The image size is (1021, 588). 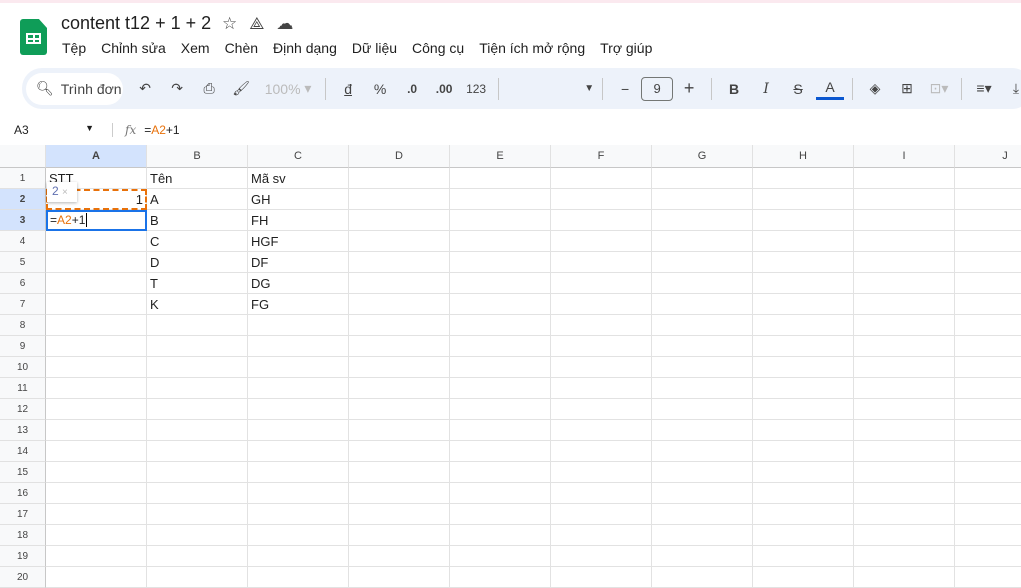 What do you see at coordinates (702, 493) in the screenshot?
I see `cell-G16` at bounding box center [702, 493].